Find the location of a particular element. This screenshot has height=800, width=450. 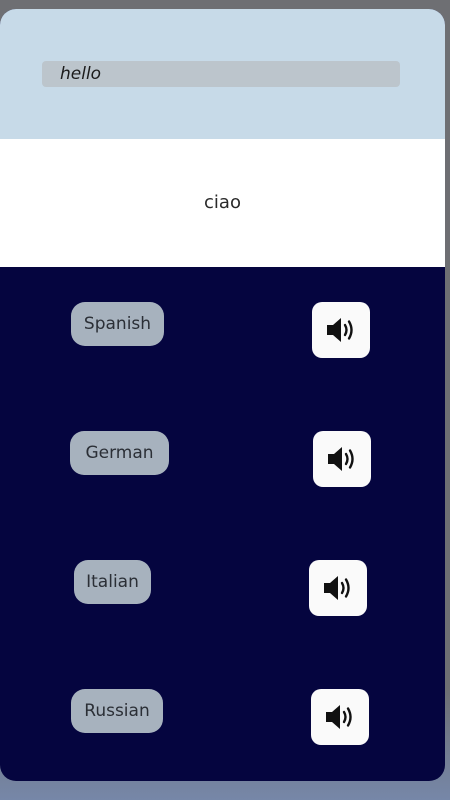

translation-text: ciao is located at coordinates (222, 202).